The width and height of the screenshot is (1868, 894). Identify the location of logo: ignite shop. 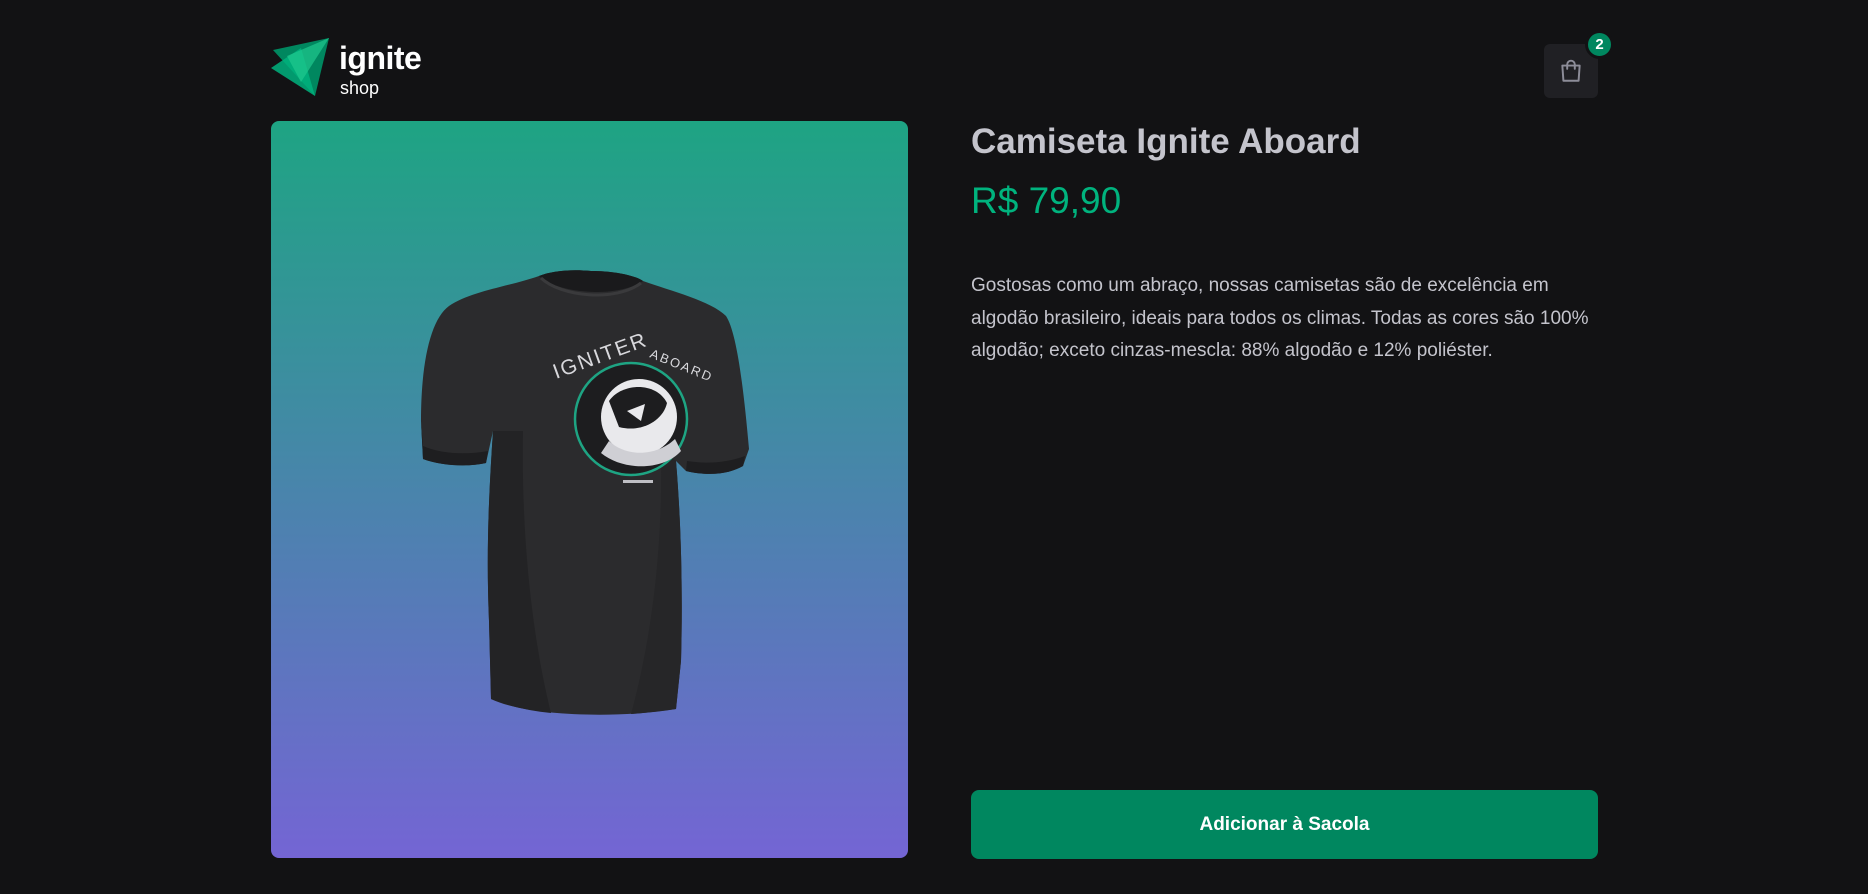
(351, 70).